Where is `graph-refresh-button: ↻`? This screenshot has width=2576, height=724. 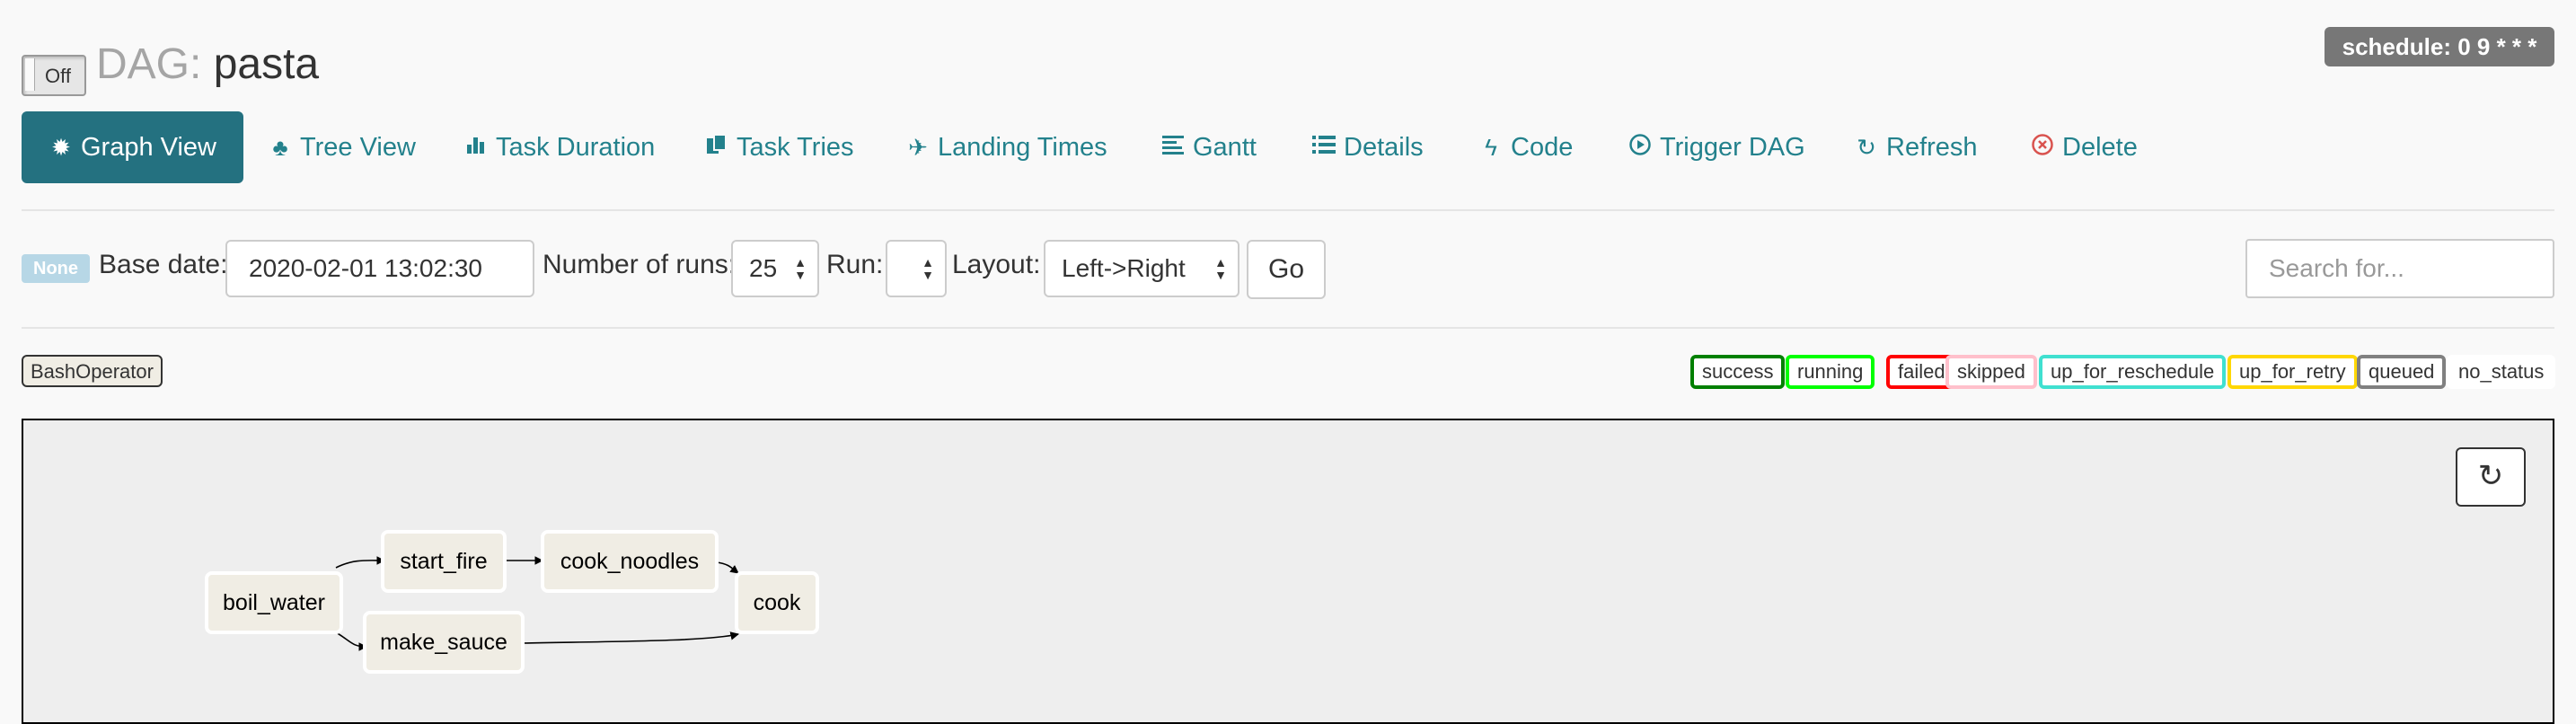
graph-refresh-button: ↻ is located at coordinates (2491, 477).